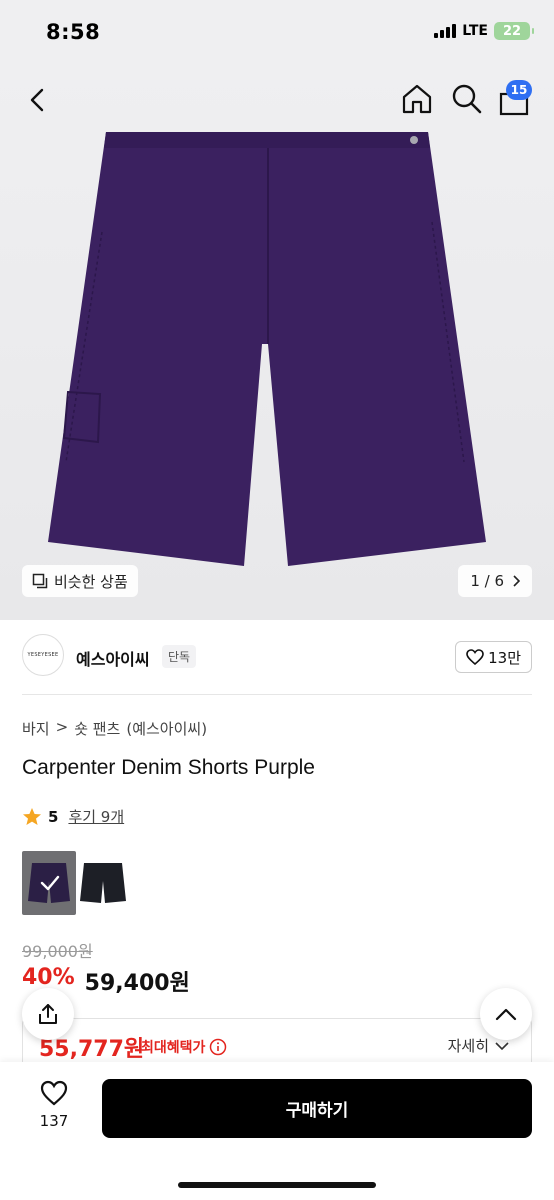 This screenshot has width=554, height=1200. I want to click on gallery-page-indicator: 1 / 6, so click(495, 581).